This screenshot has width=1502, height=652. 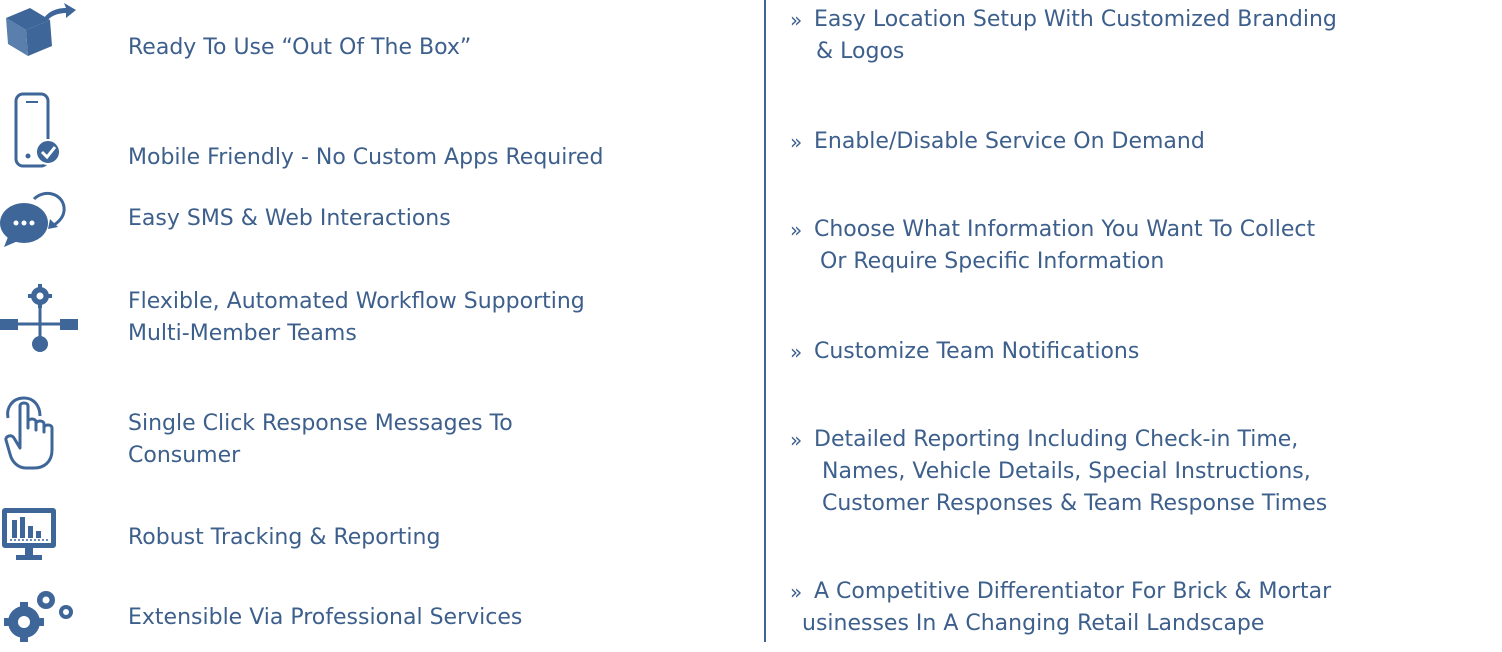 What do you see at coordinates (50, 539) in the screenshot?
I see `monitor-chart-icon` at bounding box center [50, 539].